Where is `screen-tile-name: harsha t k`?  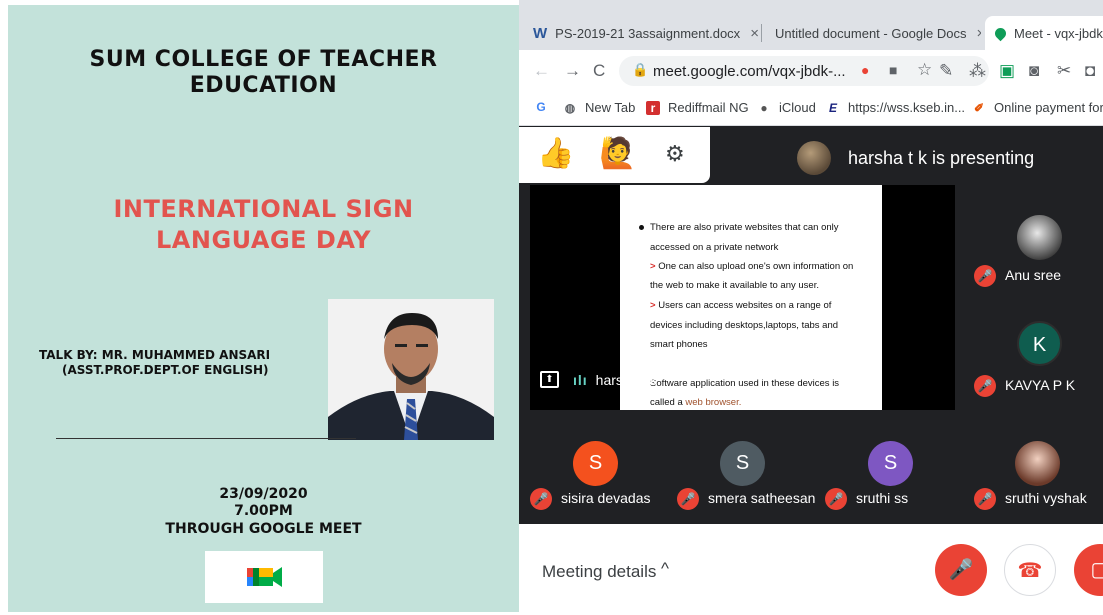 screen-tile-name: harsha t k is located at coordinates (626, 379).